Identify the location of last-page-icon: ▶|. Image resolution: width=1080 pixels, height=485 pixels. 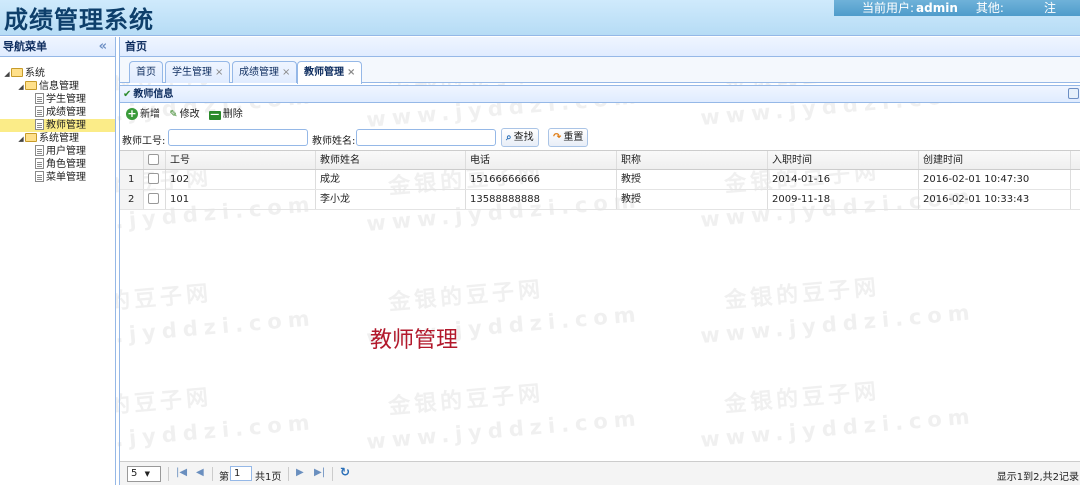
(319, 472).